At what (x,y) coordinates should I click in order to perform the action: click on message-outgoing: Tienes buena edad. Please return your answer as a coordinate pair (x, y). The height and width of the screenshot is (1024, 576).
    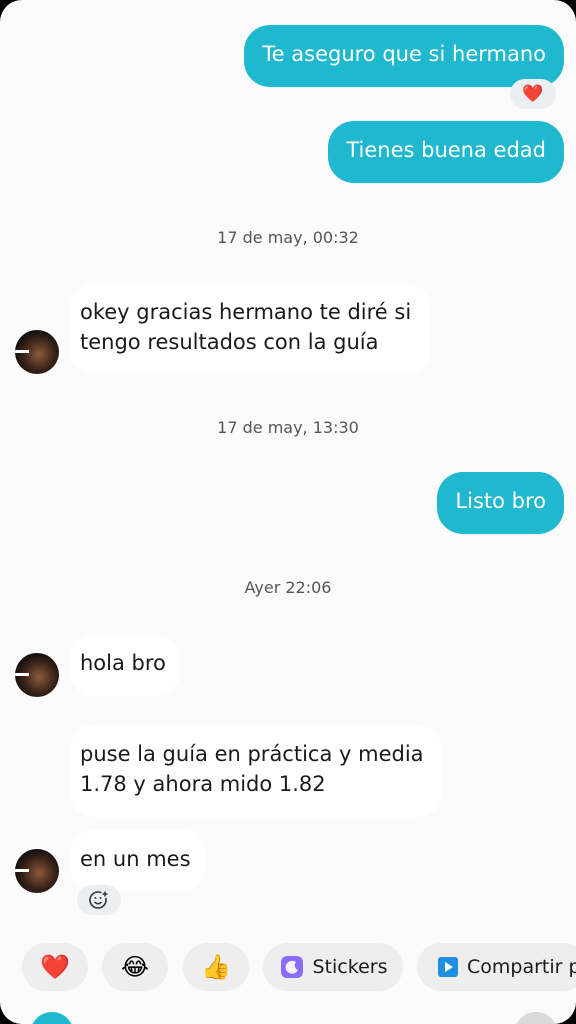
    Looking at the image, I should click on (446, 152).